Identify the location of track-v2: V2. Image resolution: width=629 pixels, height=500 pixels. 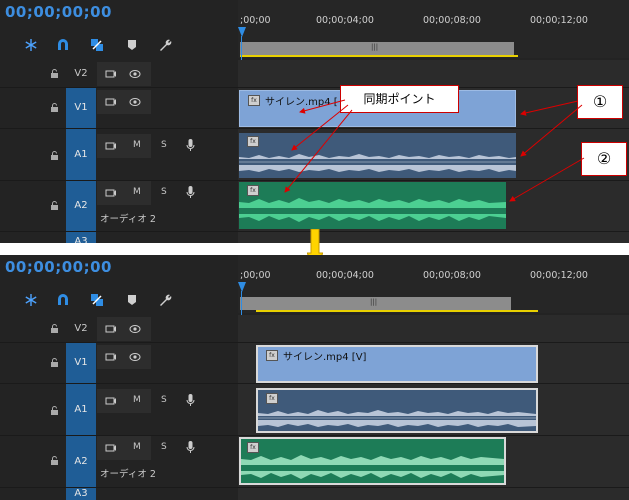
(314, 74).